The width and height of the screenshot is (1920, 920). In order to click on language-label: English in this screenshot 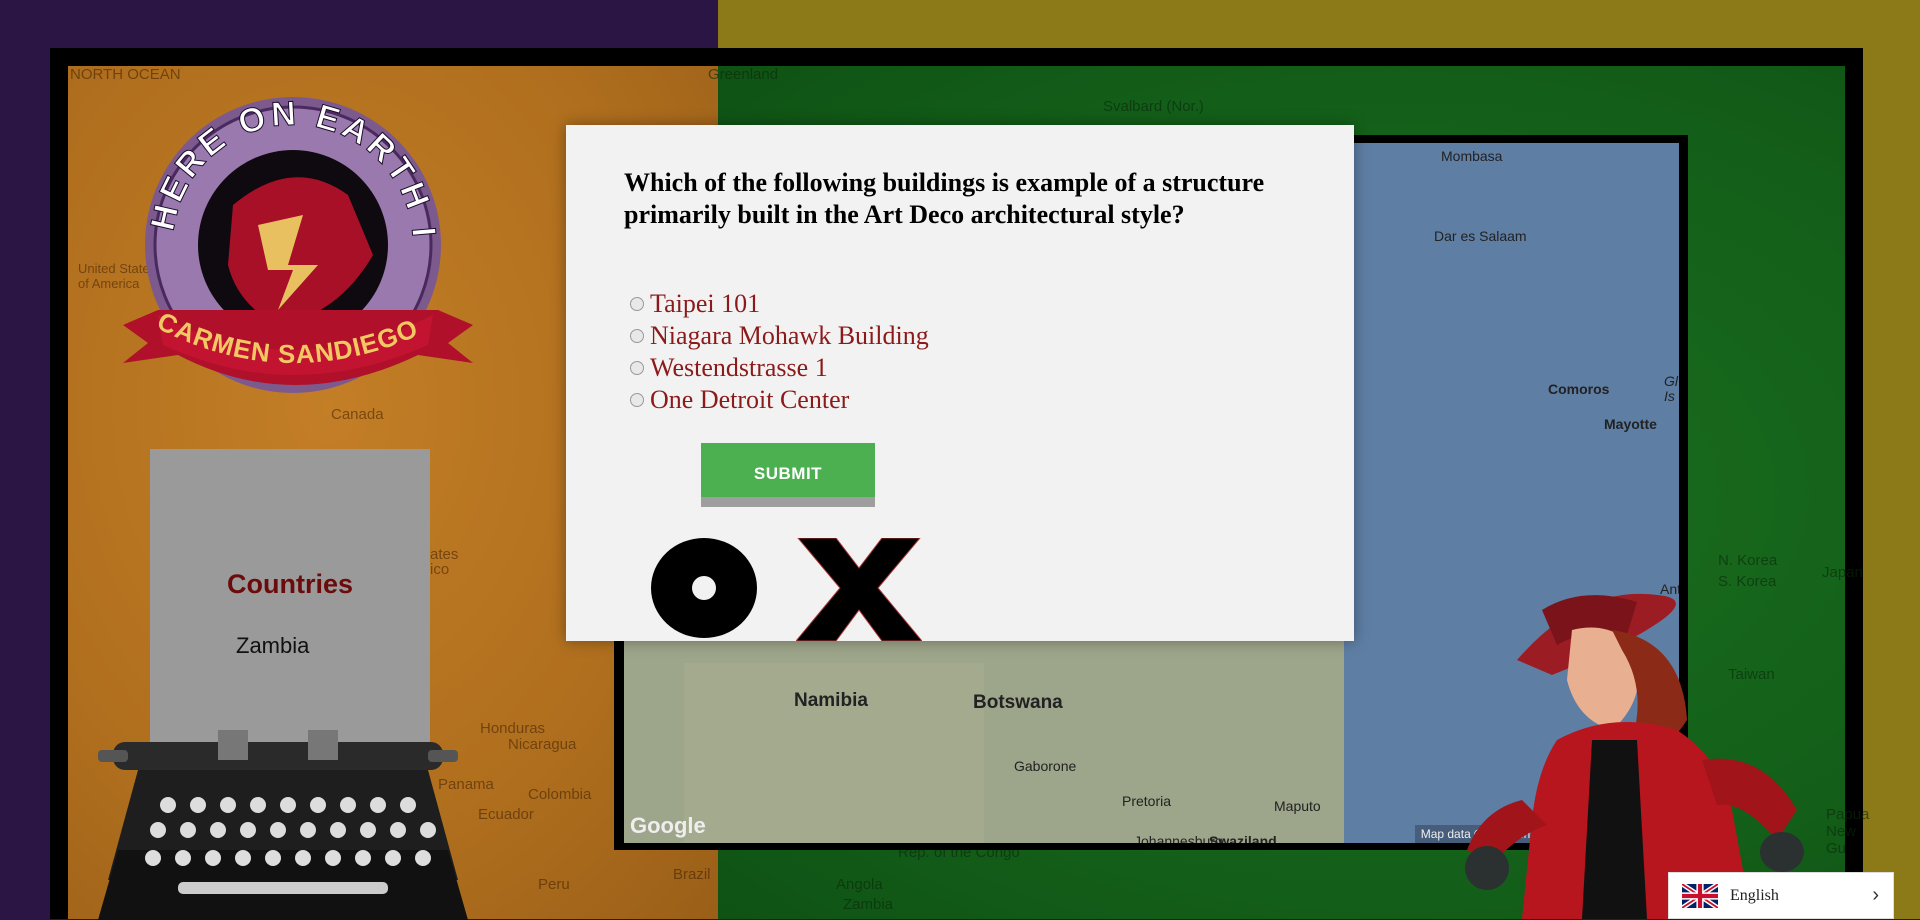, I will do `click(1754, 895)`.